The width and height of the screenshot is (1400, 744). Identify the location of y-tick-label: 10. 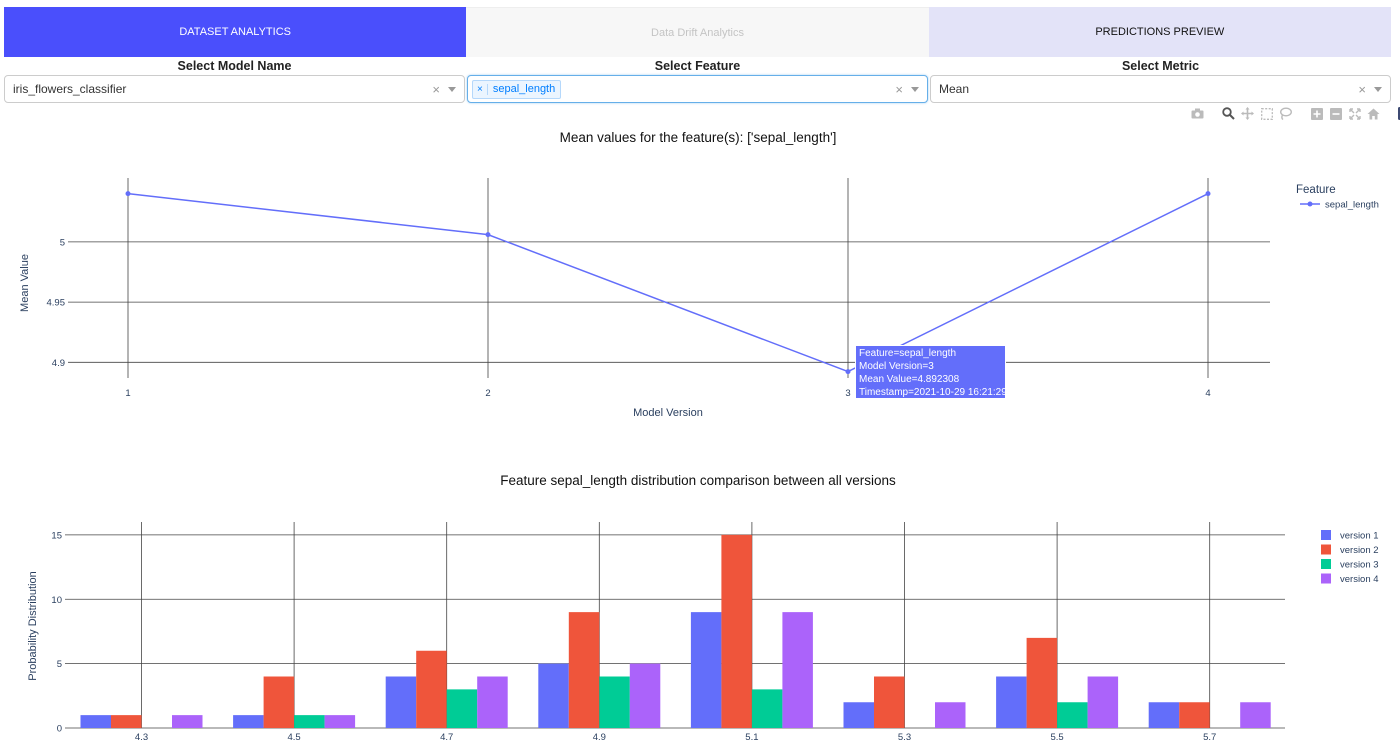
(56, 600).